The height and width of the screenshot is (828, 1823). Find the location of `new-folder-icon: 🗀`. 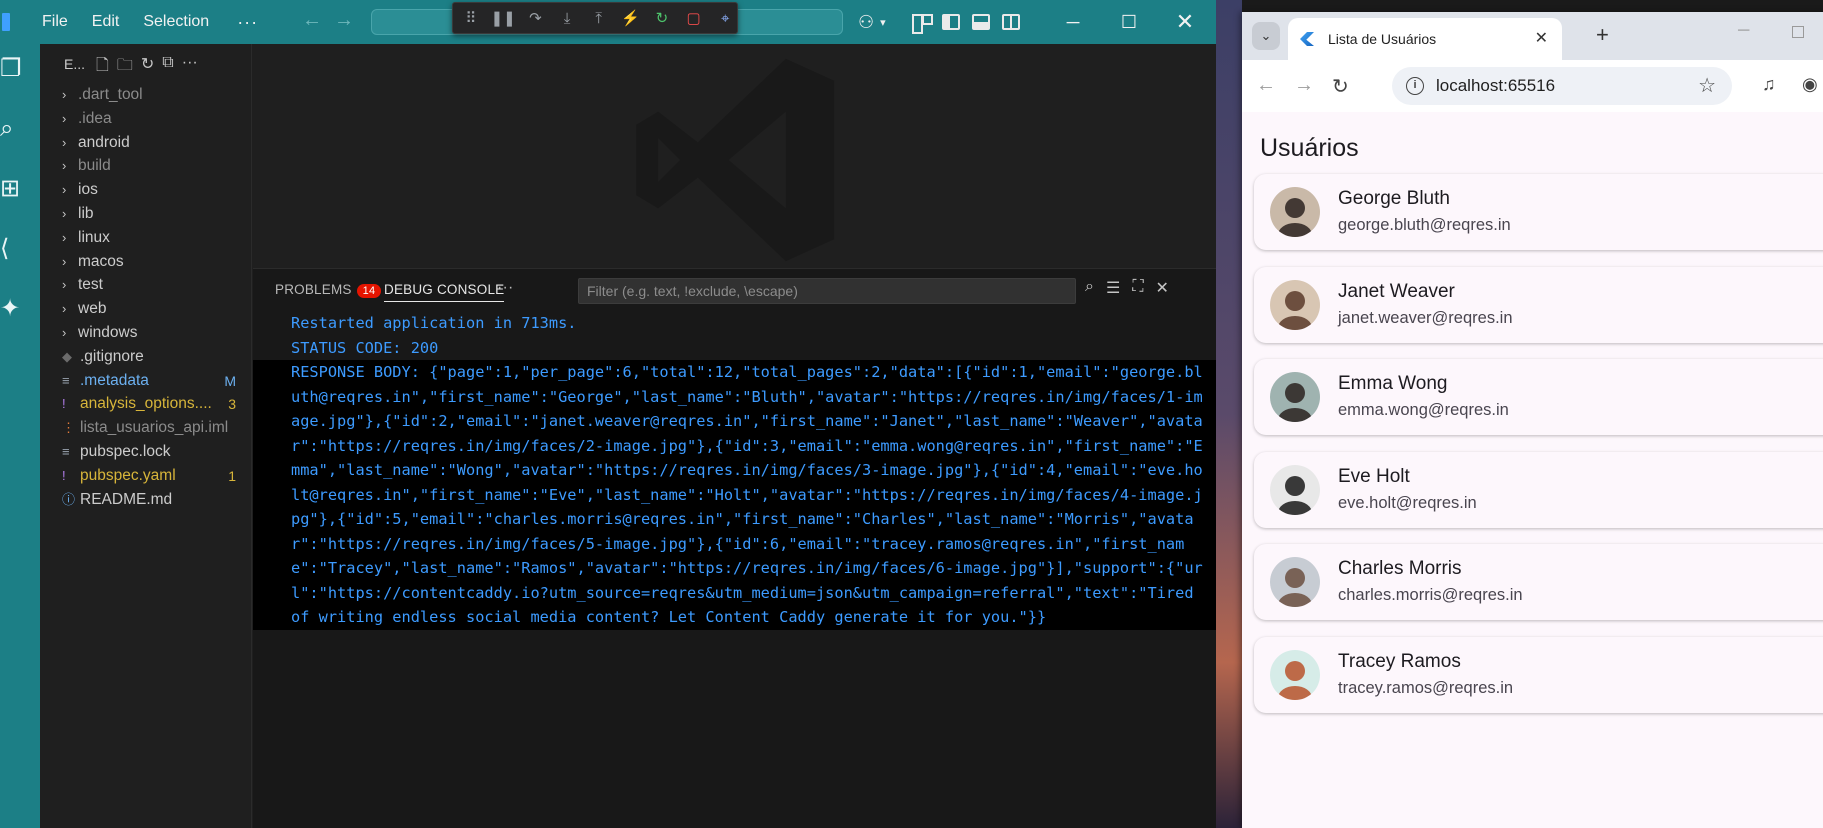

new-folder-icon: 🗀 is located at coordinates (125, 67).